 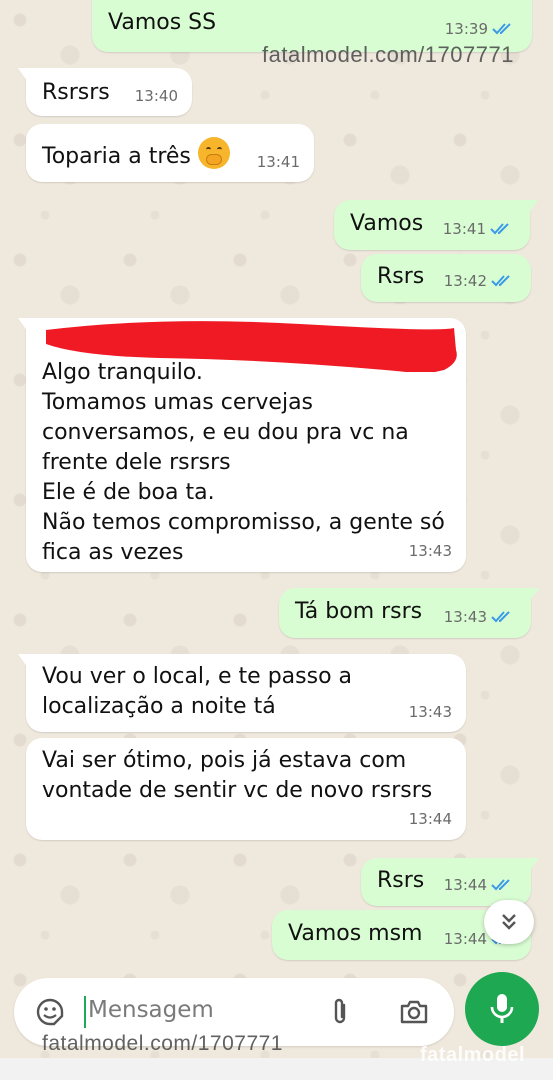 I want to click on double-chevron-down-icon, so click(x=509, y=922).